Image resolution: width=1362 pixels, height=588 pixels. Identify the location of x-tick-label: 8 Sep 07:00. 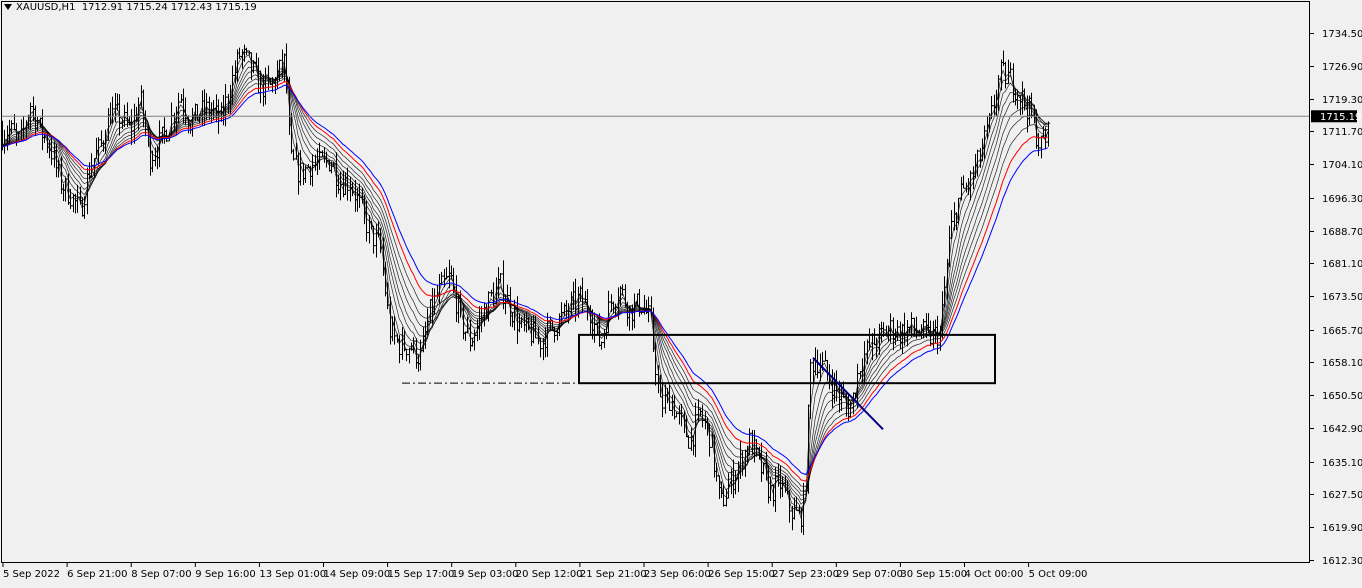
(161, 574).